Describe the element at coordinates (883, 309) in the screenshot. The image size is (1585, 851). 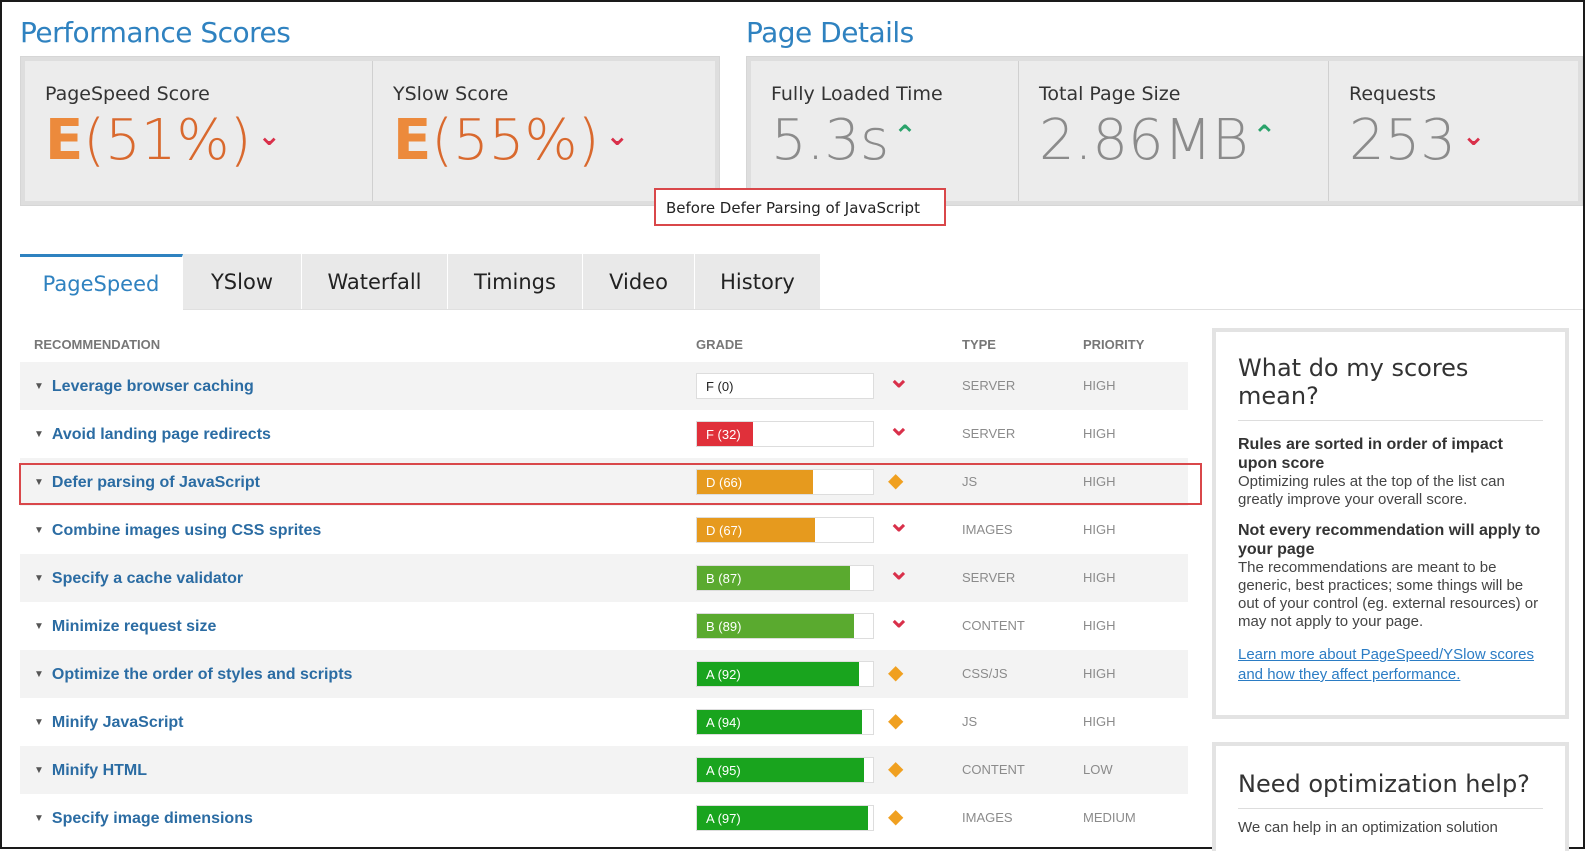
I see `tab-divider` at that location.